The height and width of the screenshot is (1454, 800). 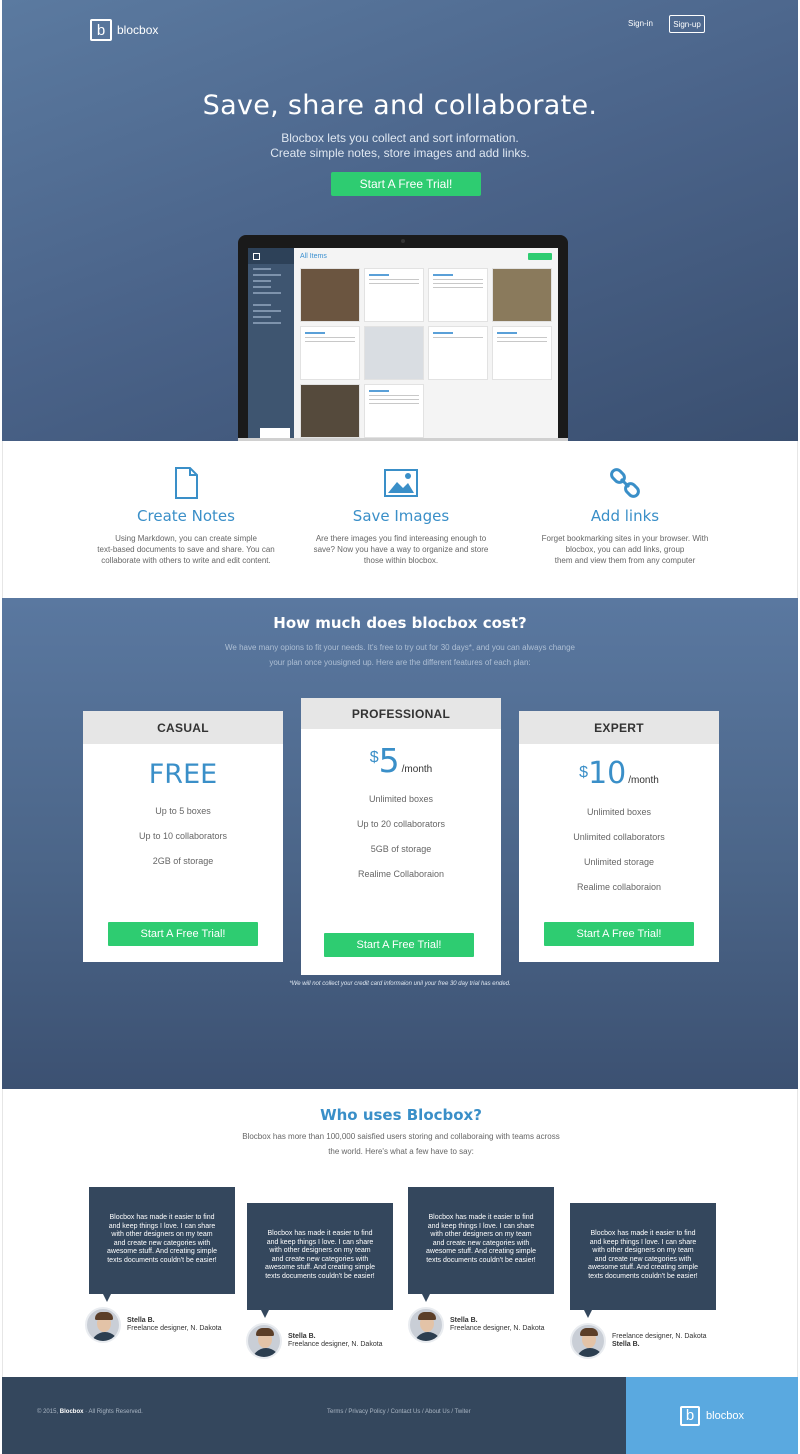 What do you see at coordinates (619, 727) in the screenshot?
I see `plan-name: EXPERT` at bounding box center [619, 727].